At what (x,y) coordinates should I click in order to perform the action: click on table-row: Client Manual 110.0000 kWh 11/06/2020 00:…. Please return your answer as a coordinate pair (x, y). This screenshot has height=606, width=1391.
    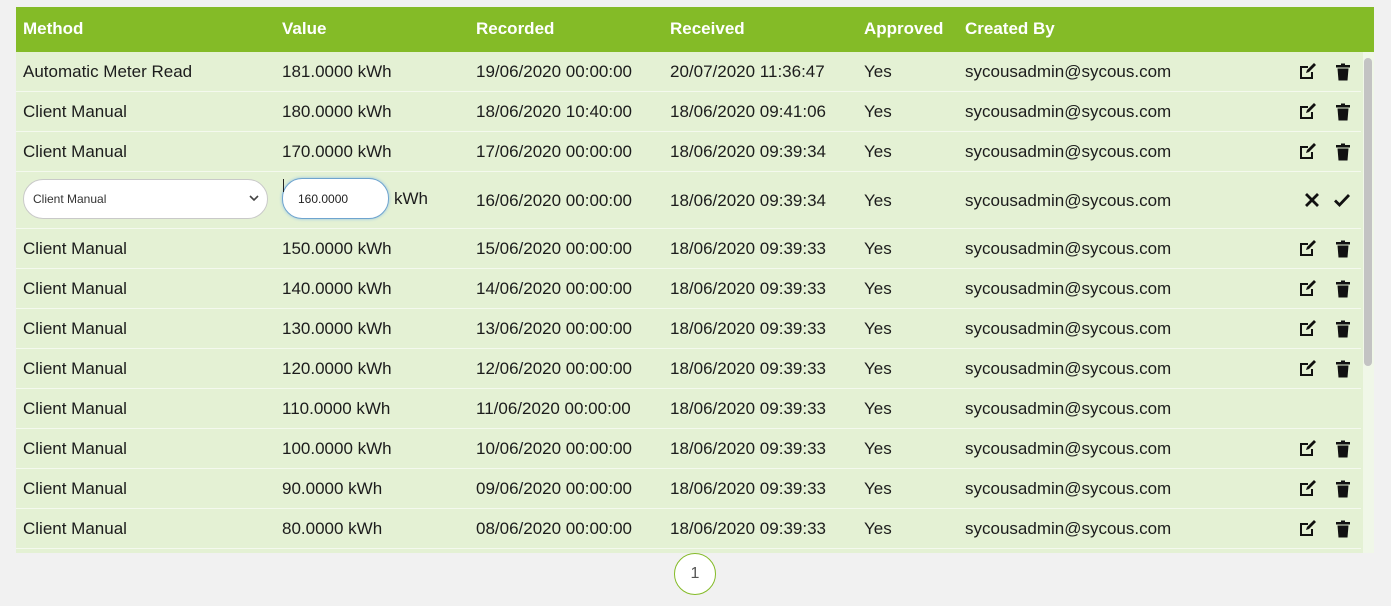
    Looking at the image, I should click on (688, 409).